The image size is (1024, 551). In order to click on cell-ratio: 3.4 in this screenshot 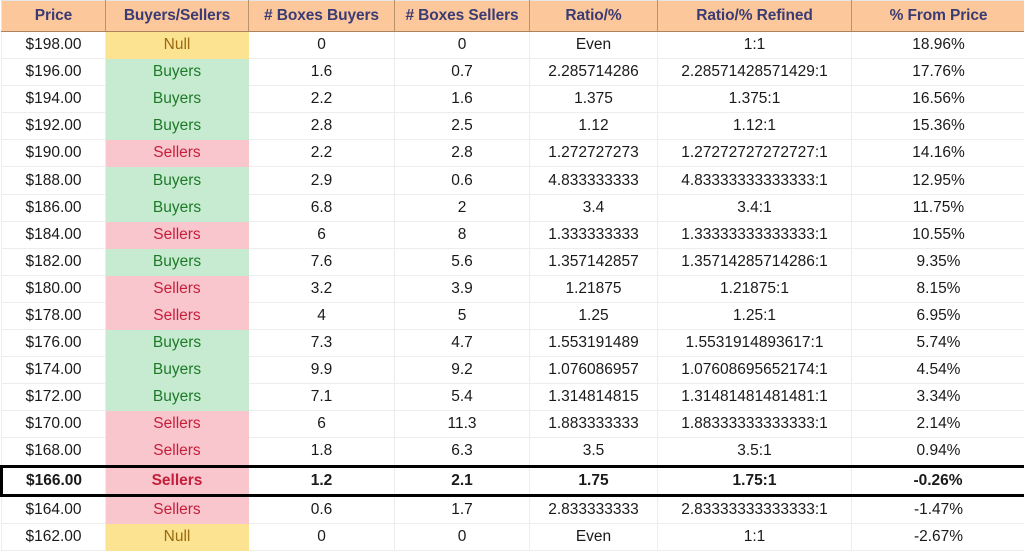, I will do `click(594, 207)`.